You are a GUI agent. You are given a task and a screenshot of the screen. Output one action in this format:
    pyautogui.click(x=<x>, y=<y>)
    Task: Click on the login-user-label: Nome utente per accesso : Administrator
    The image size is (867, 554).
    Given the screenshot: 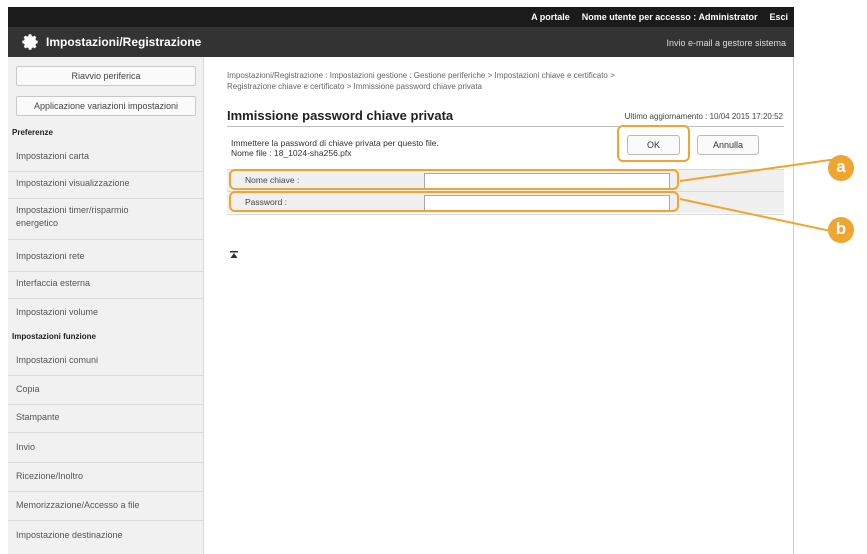 What is the action you would take?
    pyautogui.click(x=670, y=17)
    